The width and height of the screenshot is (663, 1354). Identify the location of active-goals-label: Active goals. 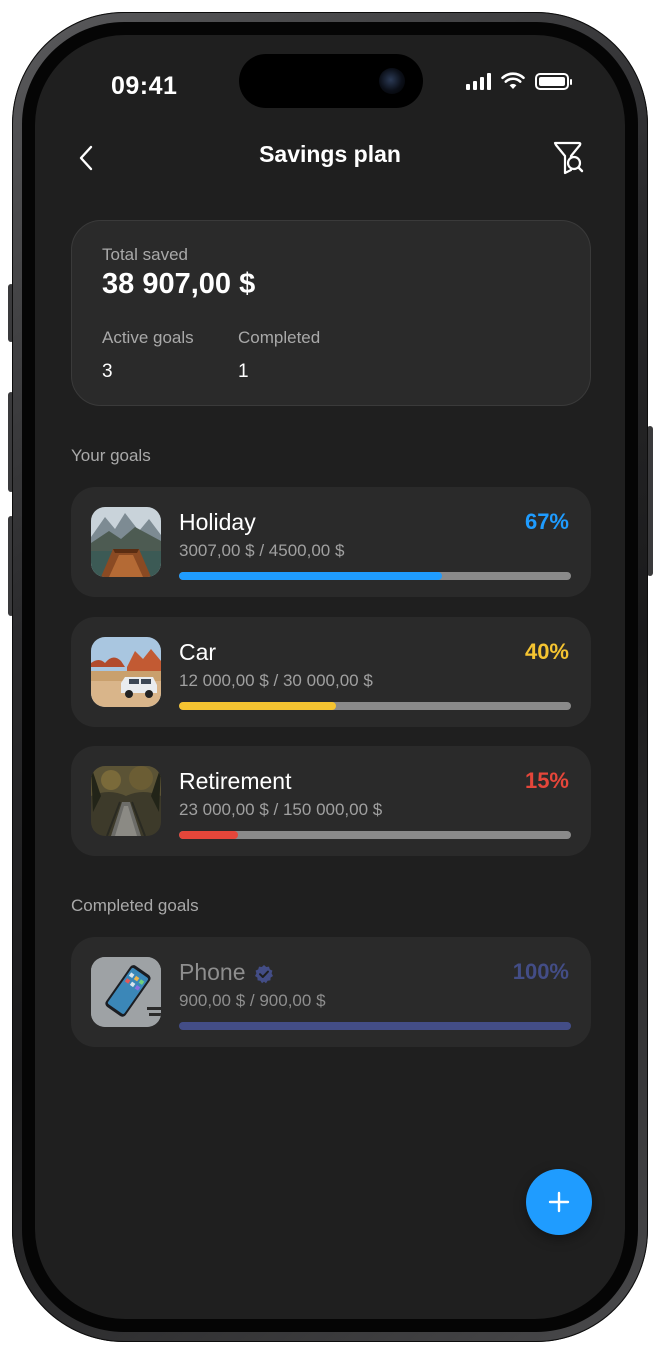
(148, 337).